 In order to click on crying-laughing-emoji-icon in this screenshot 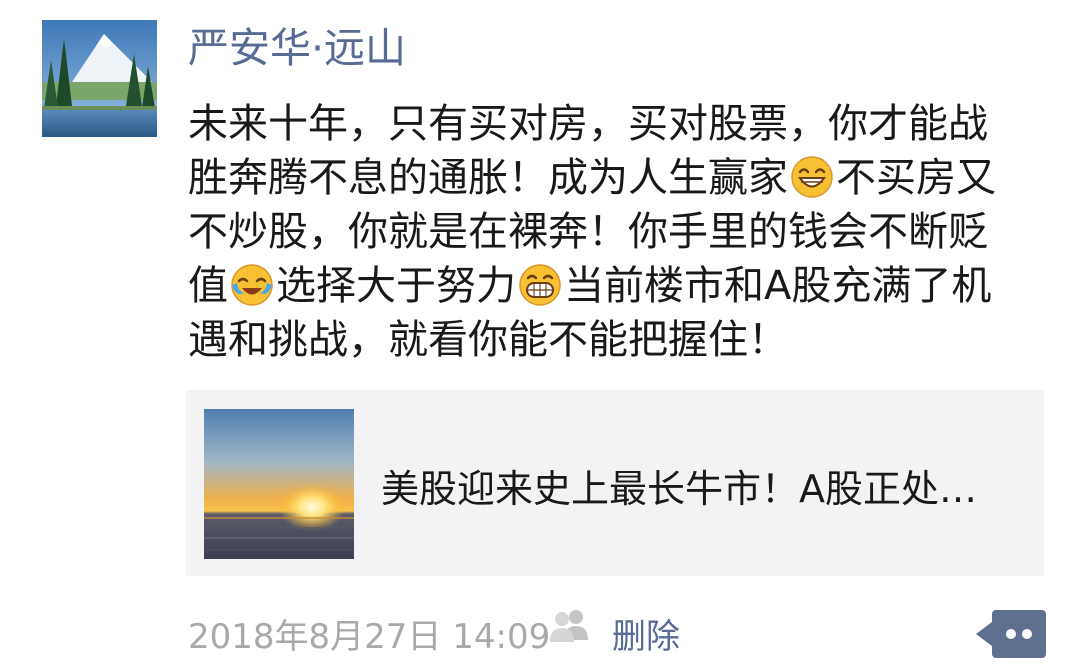, I will do `click(252, 285)`.